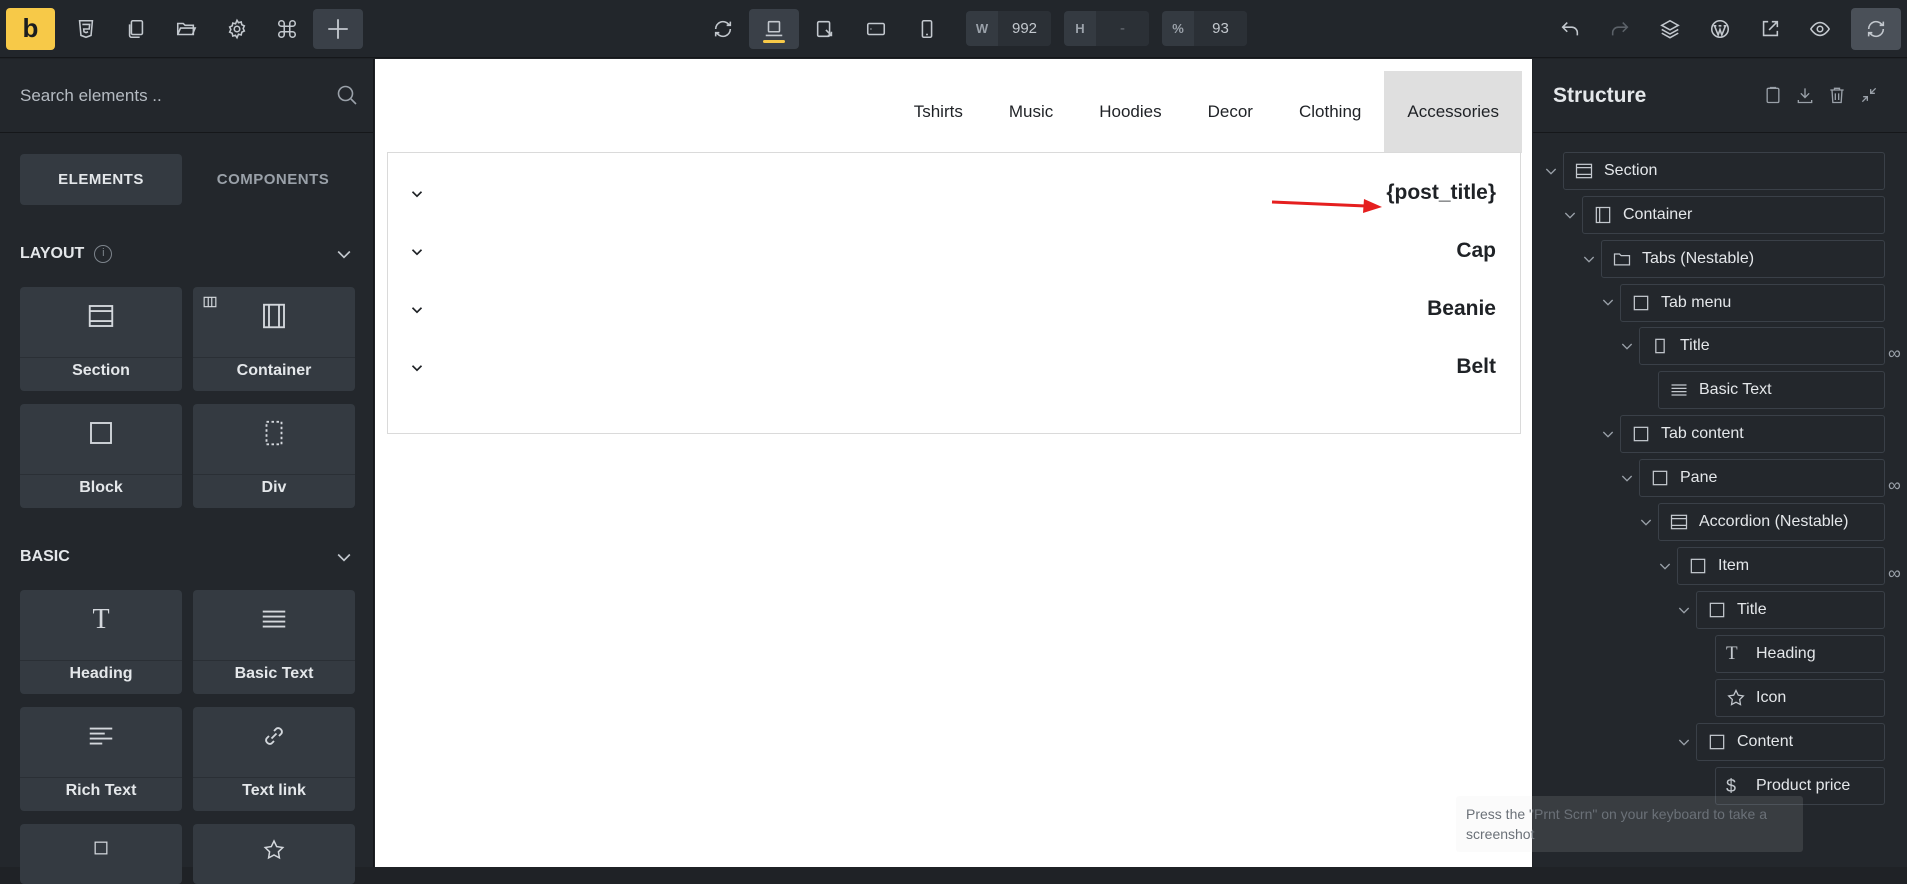 This screenshot has height=884, width=1907. Describe the element at coordinates (101, 854) in the screenshot. I see `element-square` at that location.